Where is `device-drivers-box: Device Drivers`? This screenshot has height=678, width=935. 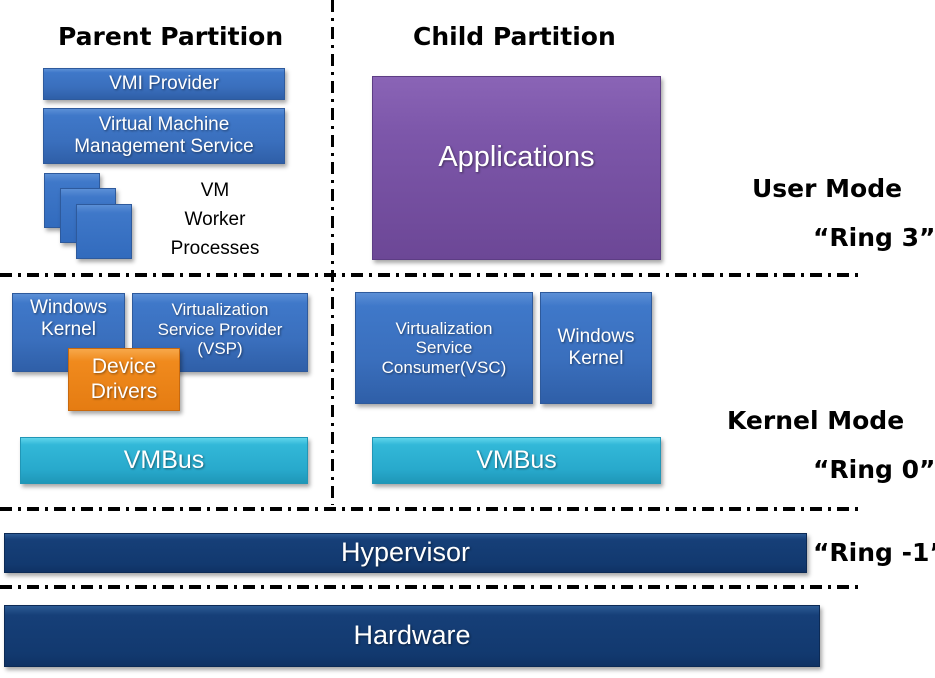
device-drivers-box: Device Drivers is located at coordinates (124, 379).